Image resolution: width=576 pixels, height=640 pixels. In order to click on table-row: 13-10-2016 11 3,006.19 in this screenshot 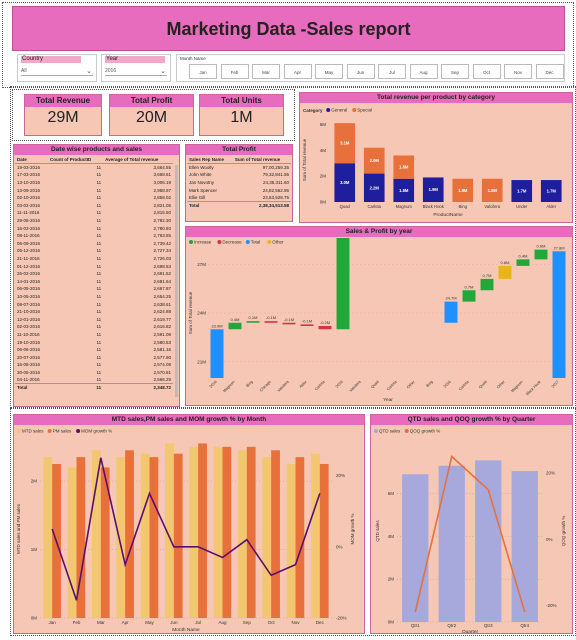, I will do `click(94, 183)`.